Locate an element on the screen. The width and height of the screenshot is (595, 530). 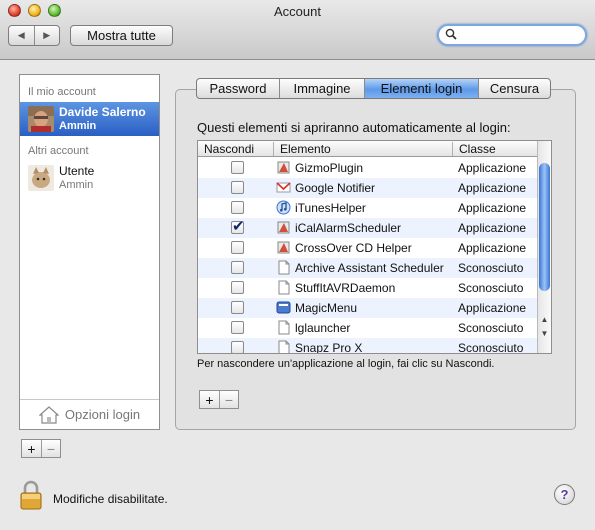
item-name: MagicMenu is located at coordinates (326, 308).